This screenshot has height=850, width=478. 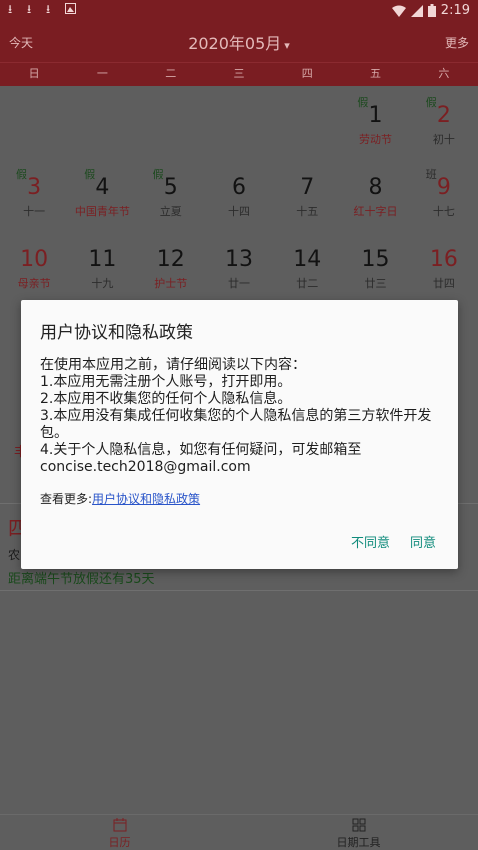 What do you see at coordinates (416, 10) in the screenshot?
I see `signal-icon` at bounding box center [416, 10].